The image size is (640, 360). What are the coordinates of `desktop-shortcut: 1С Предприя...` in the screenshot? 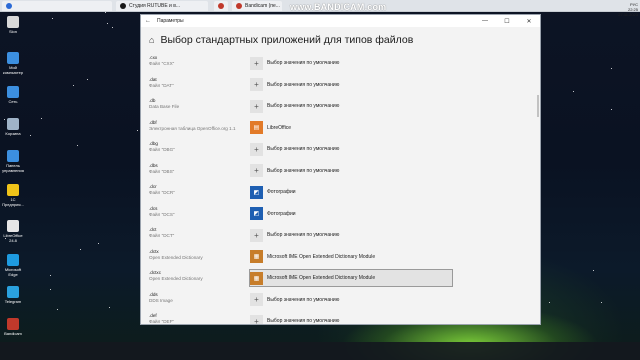 It's located at (13, 195).